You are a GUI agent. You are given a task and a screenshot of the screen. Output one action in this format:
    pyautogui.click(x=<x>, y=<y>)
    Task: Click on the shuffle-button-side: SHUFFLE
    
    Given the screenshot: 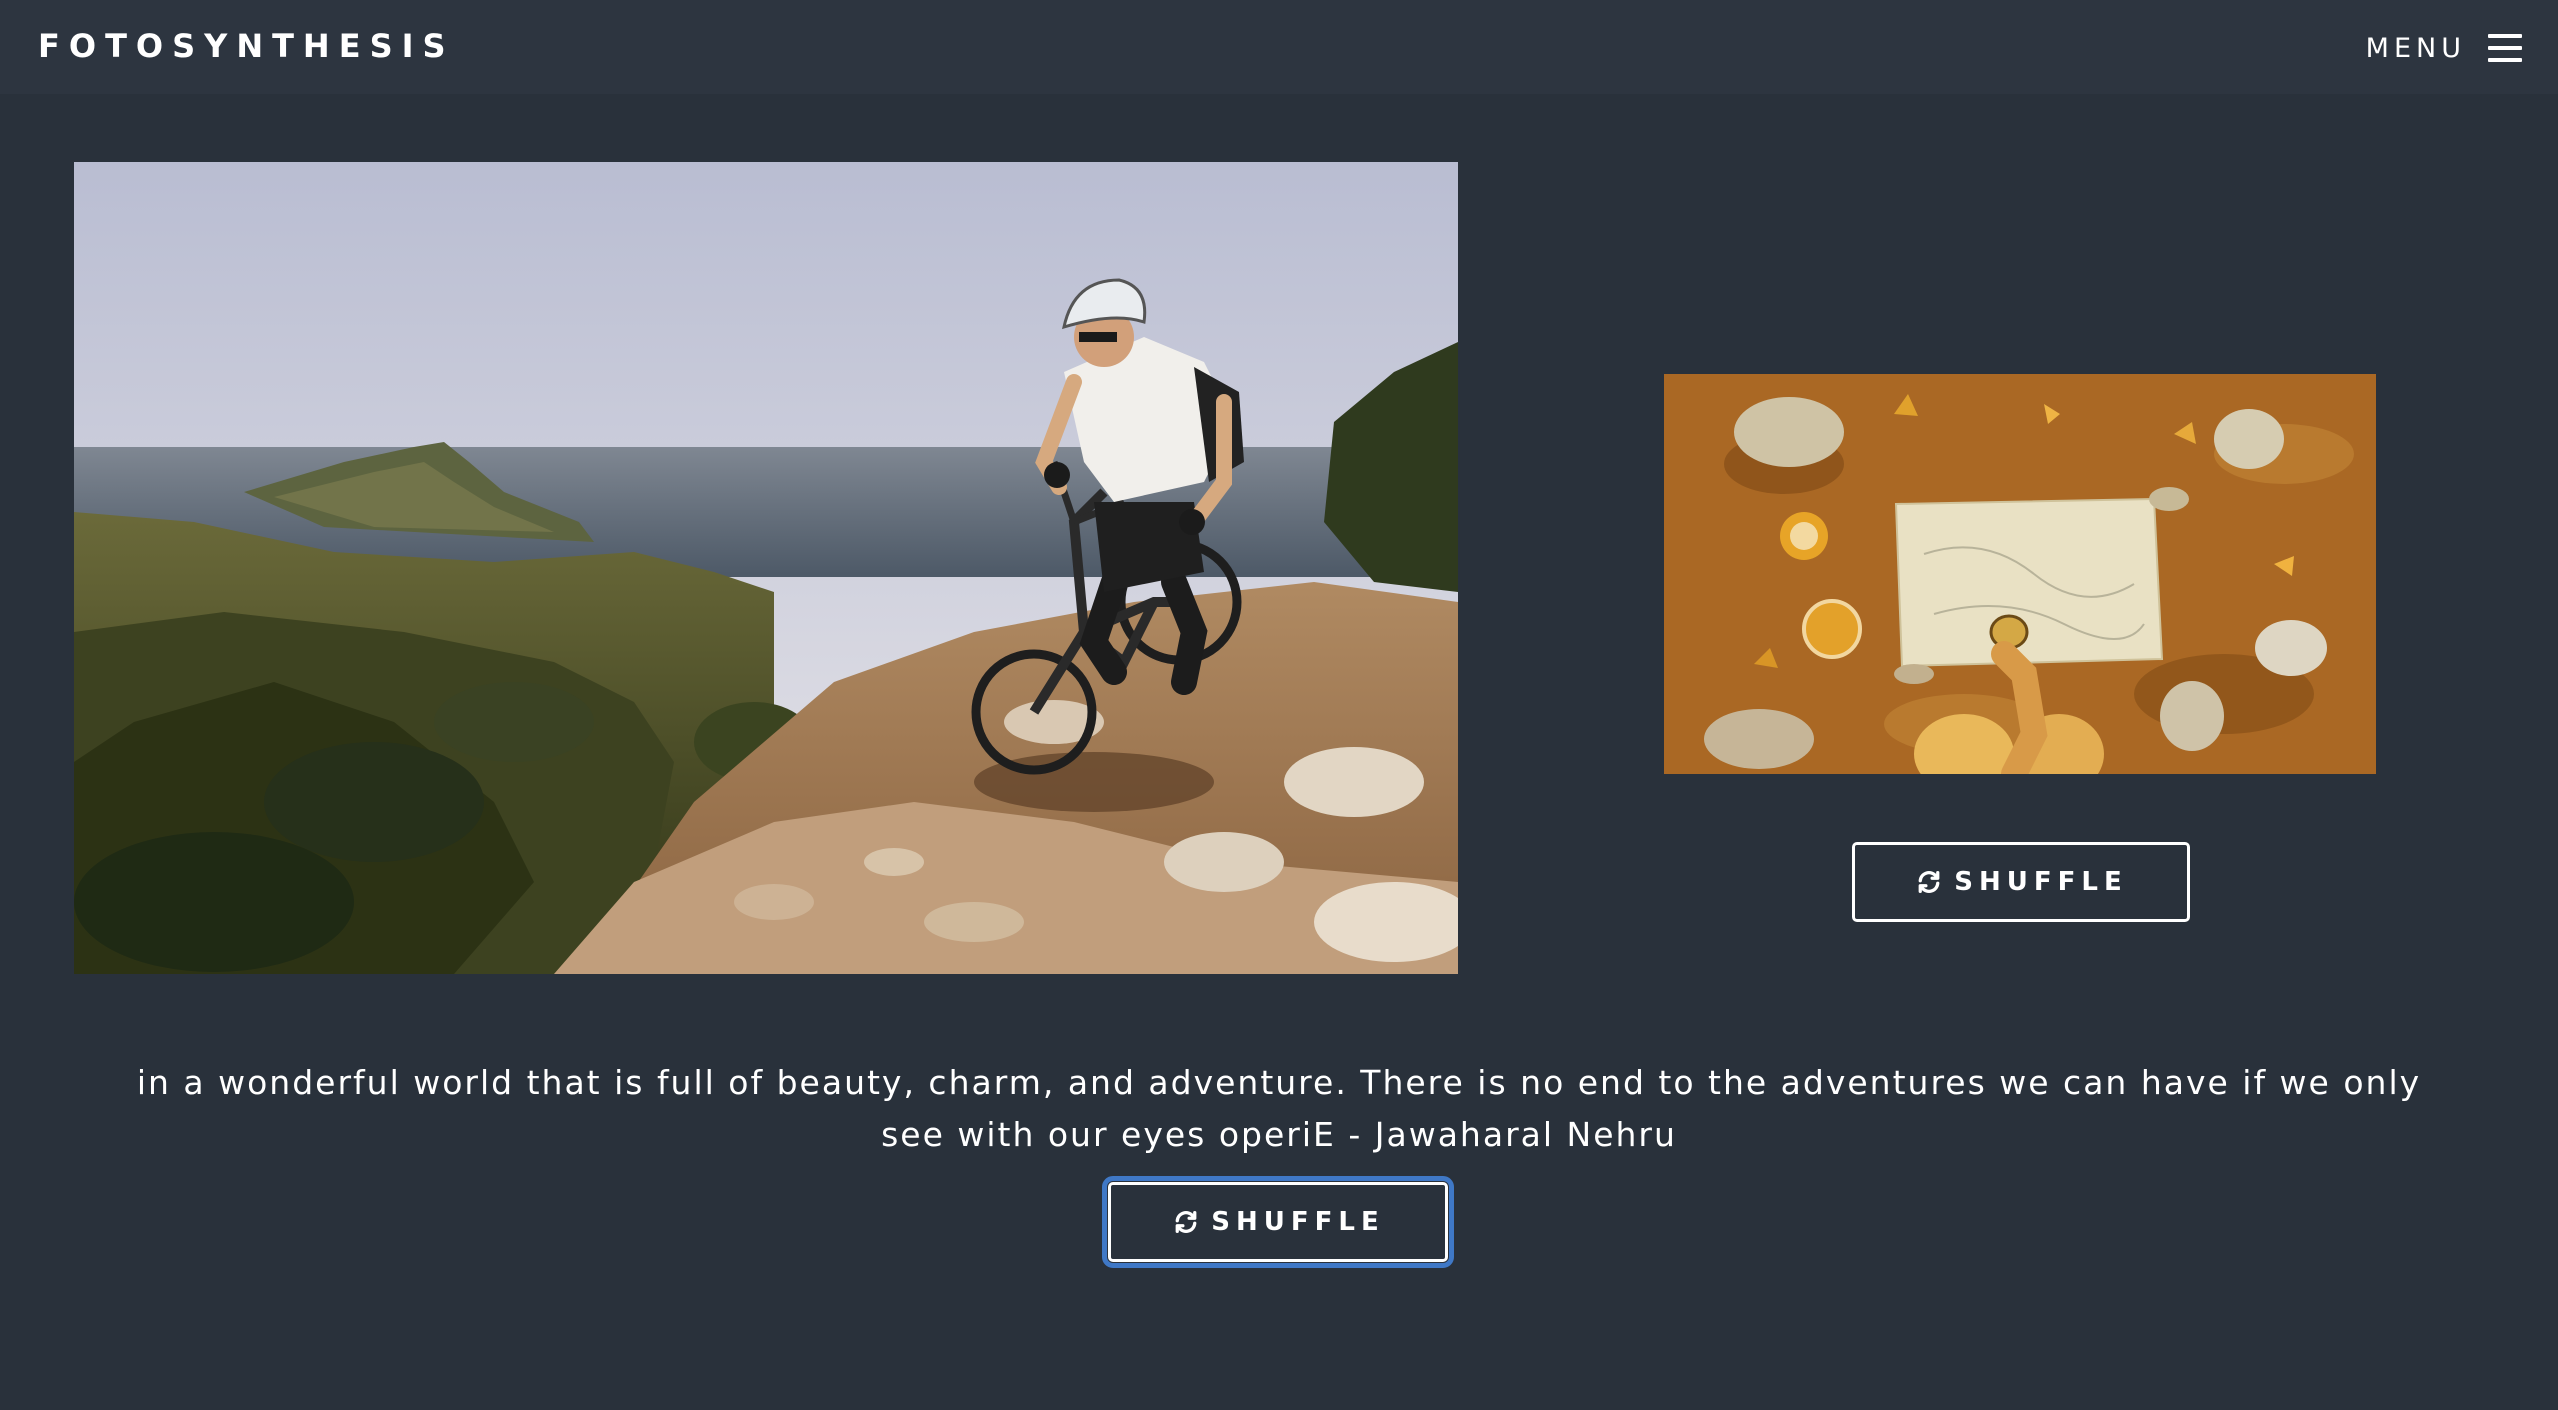 What is the action you would take?
    pyautogui.click(x=2021, y=882)
    